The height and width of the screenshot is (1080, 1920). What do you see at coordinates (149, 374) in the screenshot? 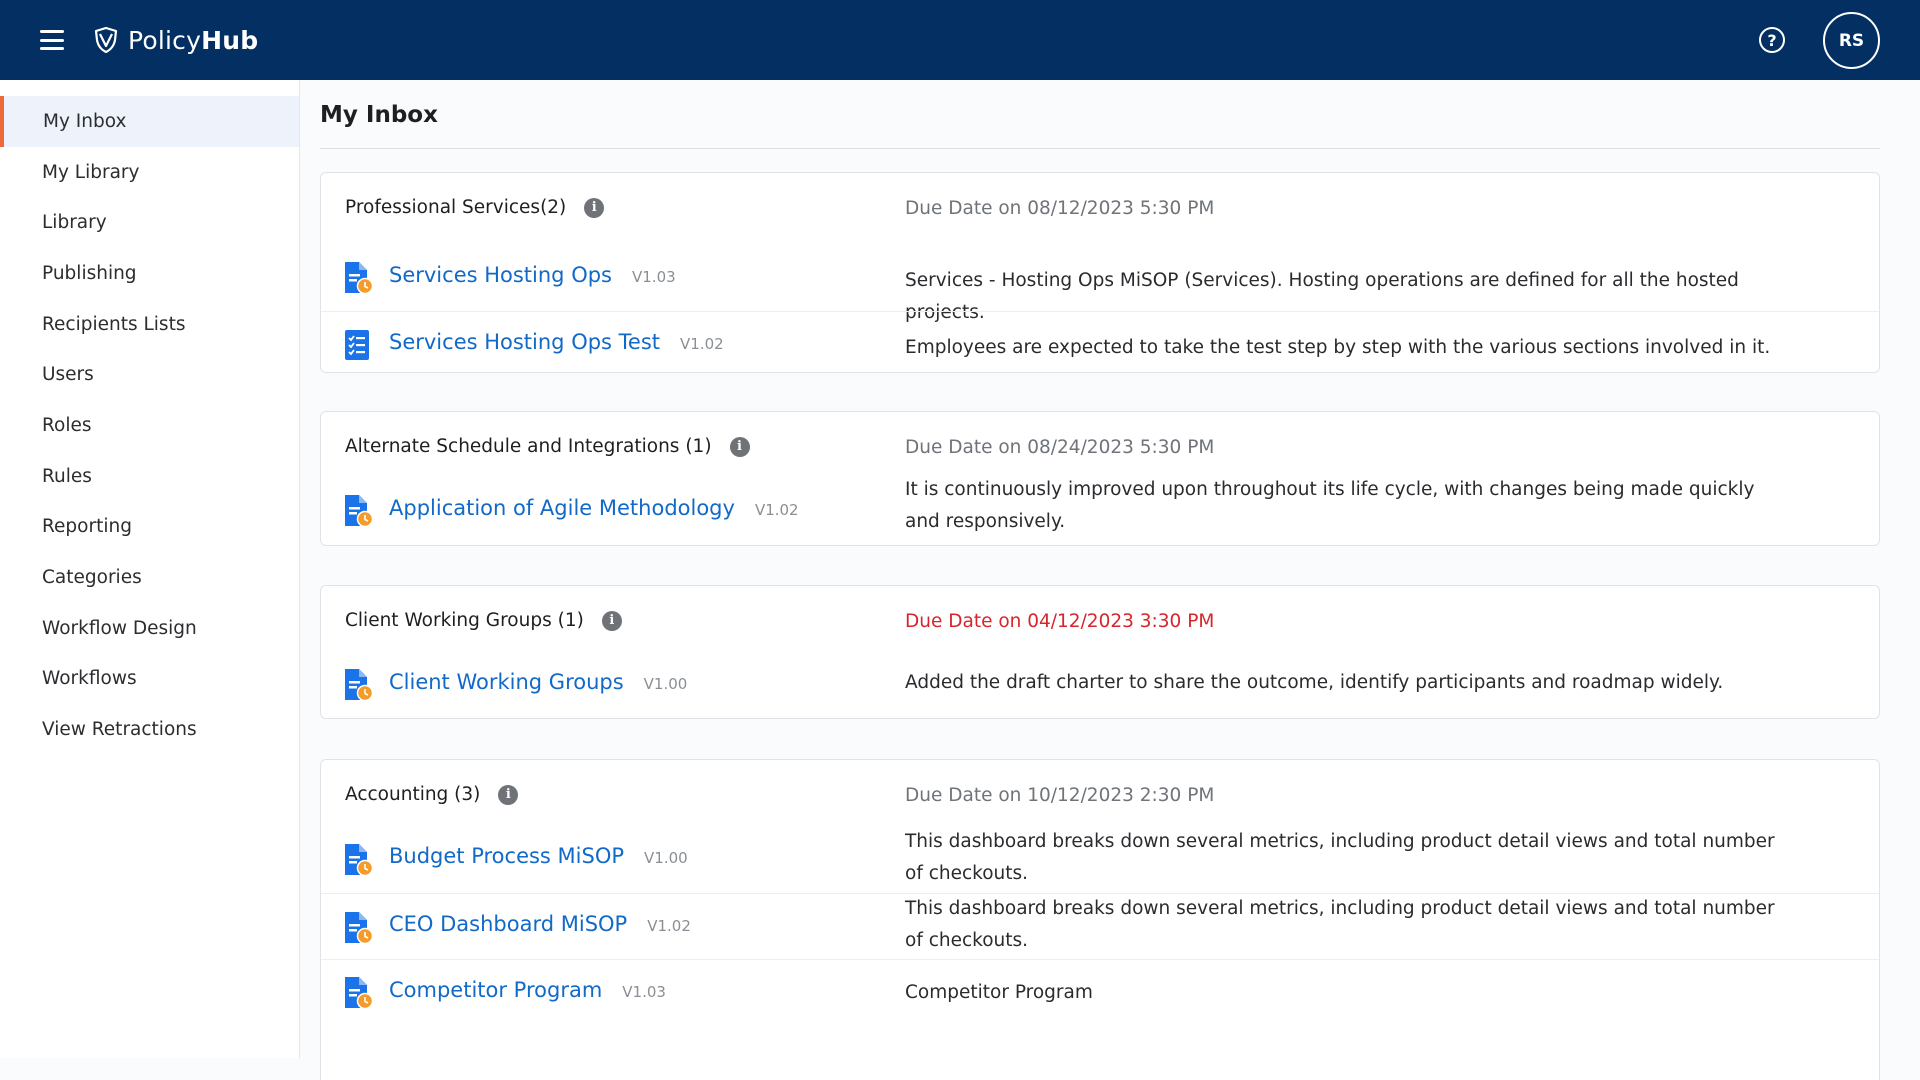
I see `sidebar-item-users: Users` at bounding box center [149, 374].